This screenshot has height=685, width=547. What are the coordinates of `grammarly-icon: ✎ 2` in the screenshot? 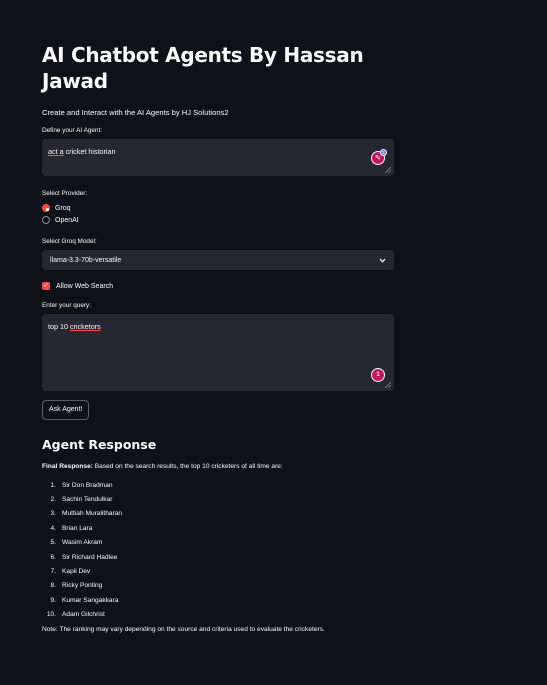 It's located at (379, 157).